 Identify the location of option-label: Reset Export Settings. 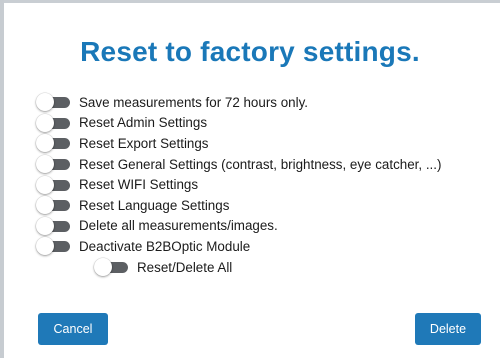
(144, 143).